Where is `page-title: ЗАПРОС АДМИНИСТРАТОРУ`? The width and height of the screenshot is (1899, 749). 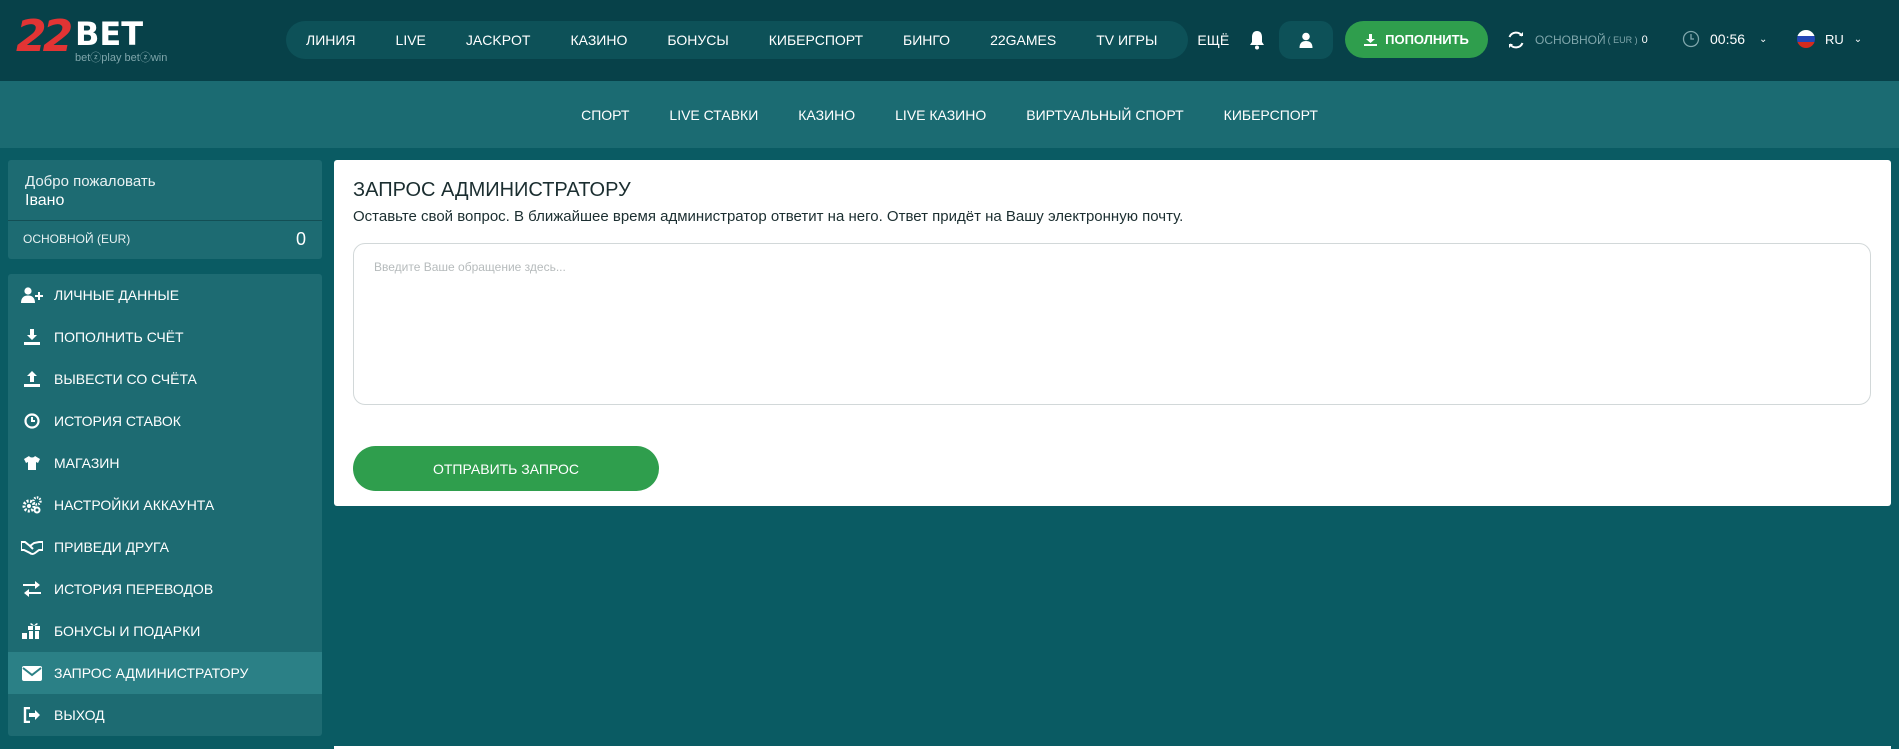
page-title: ЗАПРОС АДМИНИСТРАТОРУ is located at coordinates (492, 190).